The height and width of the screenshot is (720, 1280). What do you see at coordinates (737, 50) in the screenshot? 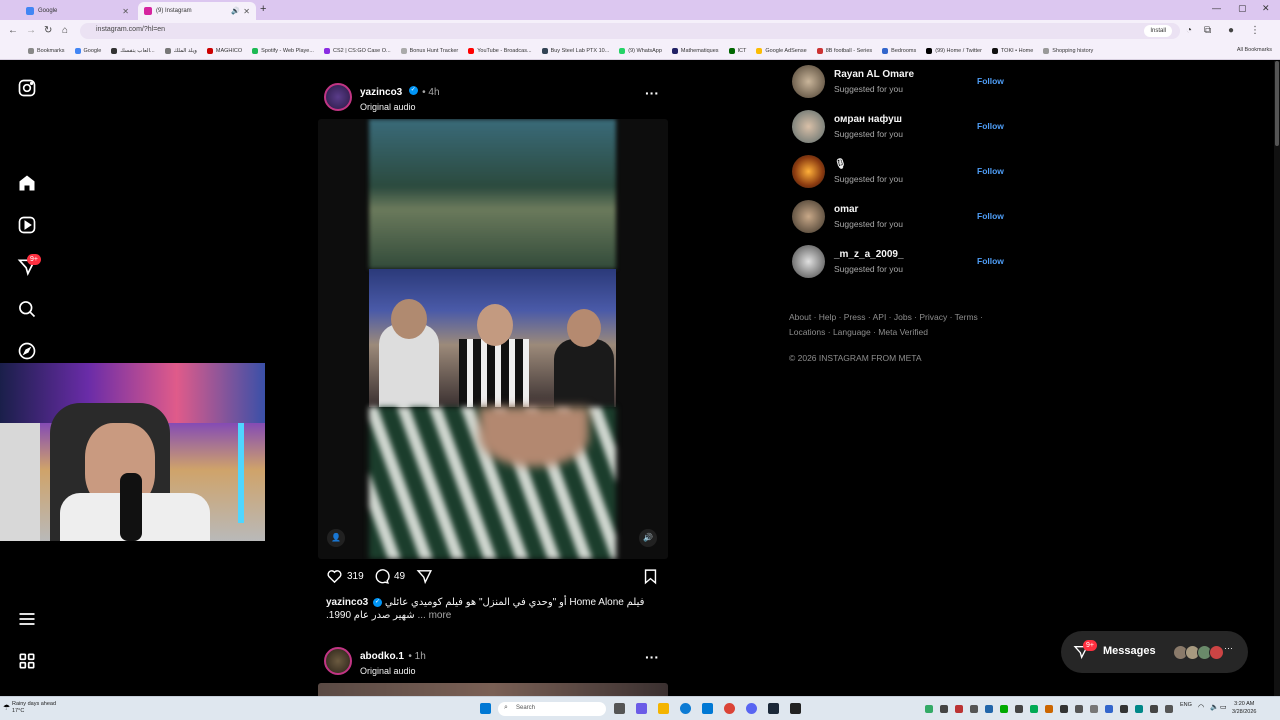
I see `bookmark-item: ICT` at bounding box center [737, 50].